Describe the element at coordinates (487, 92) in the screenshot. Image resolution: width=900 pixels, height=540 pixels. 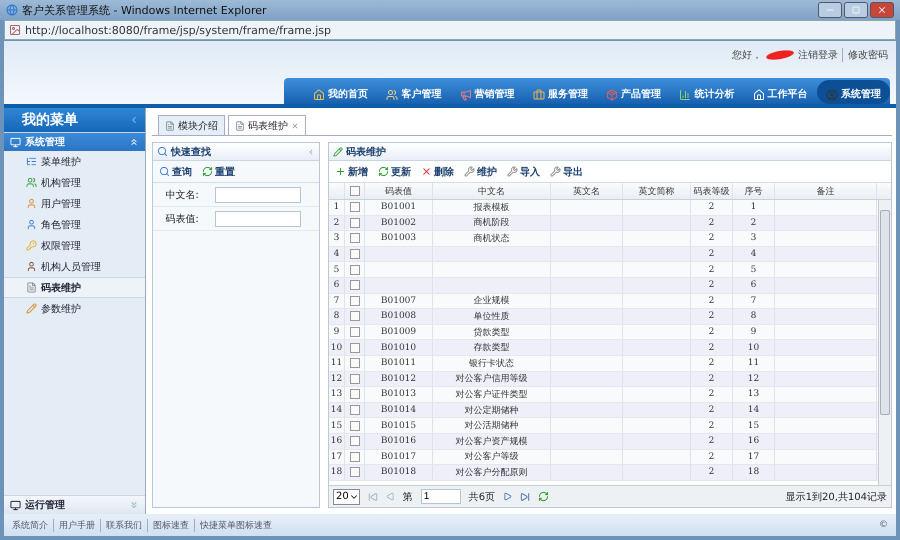
I see `nav-tab: 营销管理` at that location.